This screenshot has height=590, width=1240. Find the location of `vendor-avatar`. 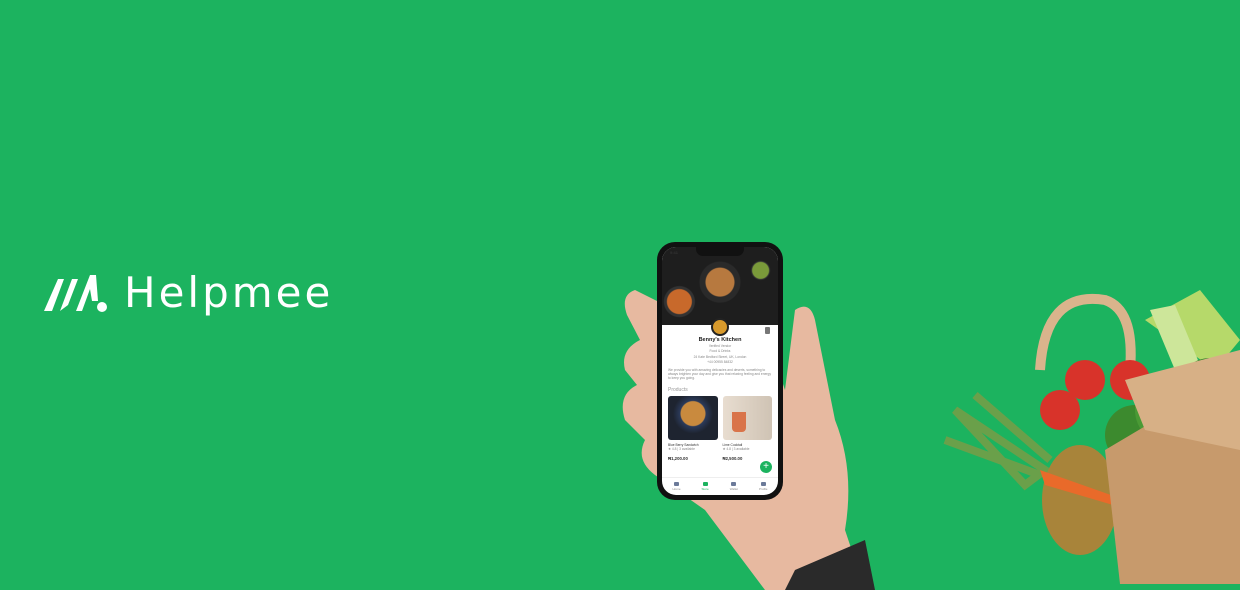

vendor-avatar is located at coordinates (720, 327).